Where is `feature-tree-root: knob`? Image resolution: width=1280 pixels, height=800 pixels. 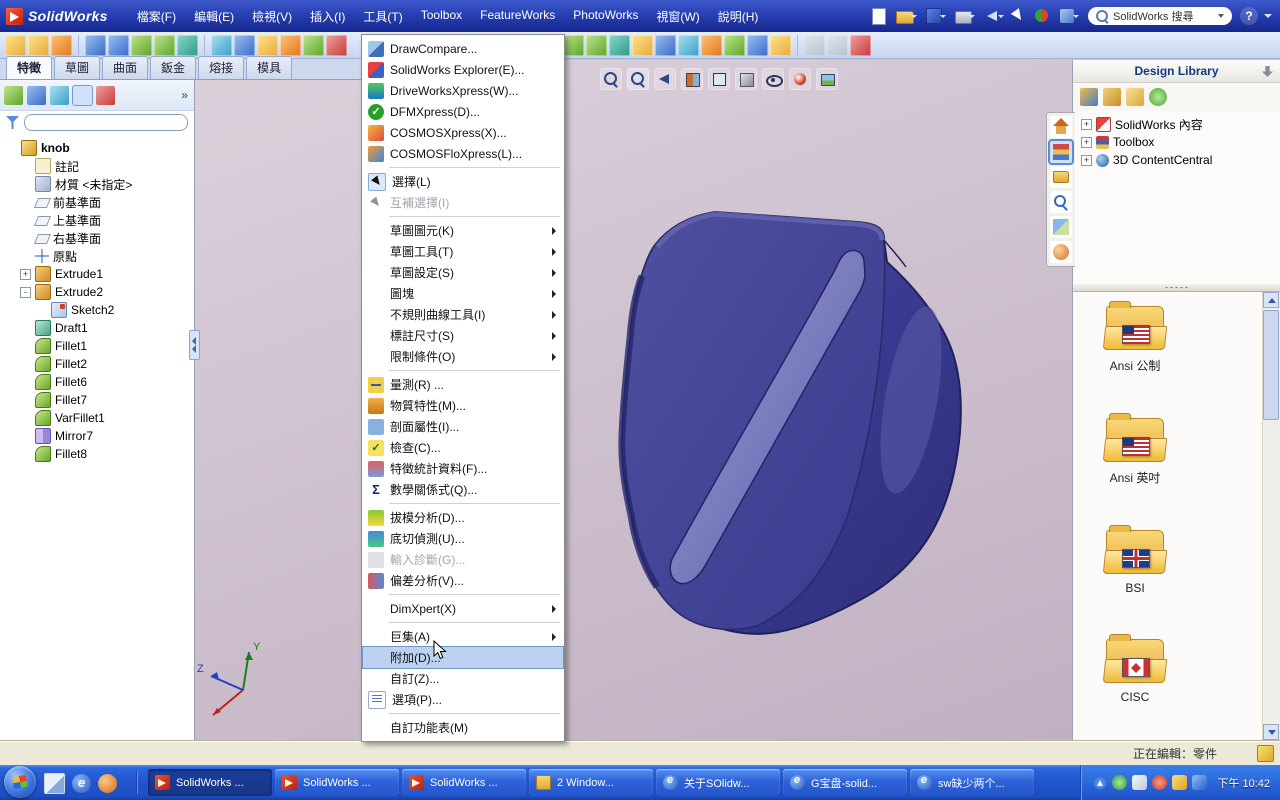 feature-tree-root: knob is located at coordinates (100, 148).